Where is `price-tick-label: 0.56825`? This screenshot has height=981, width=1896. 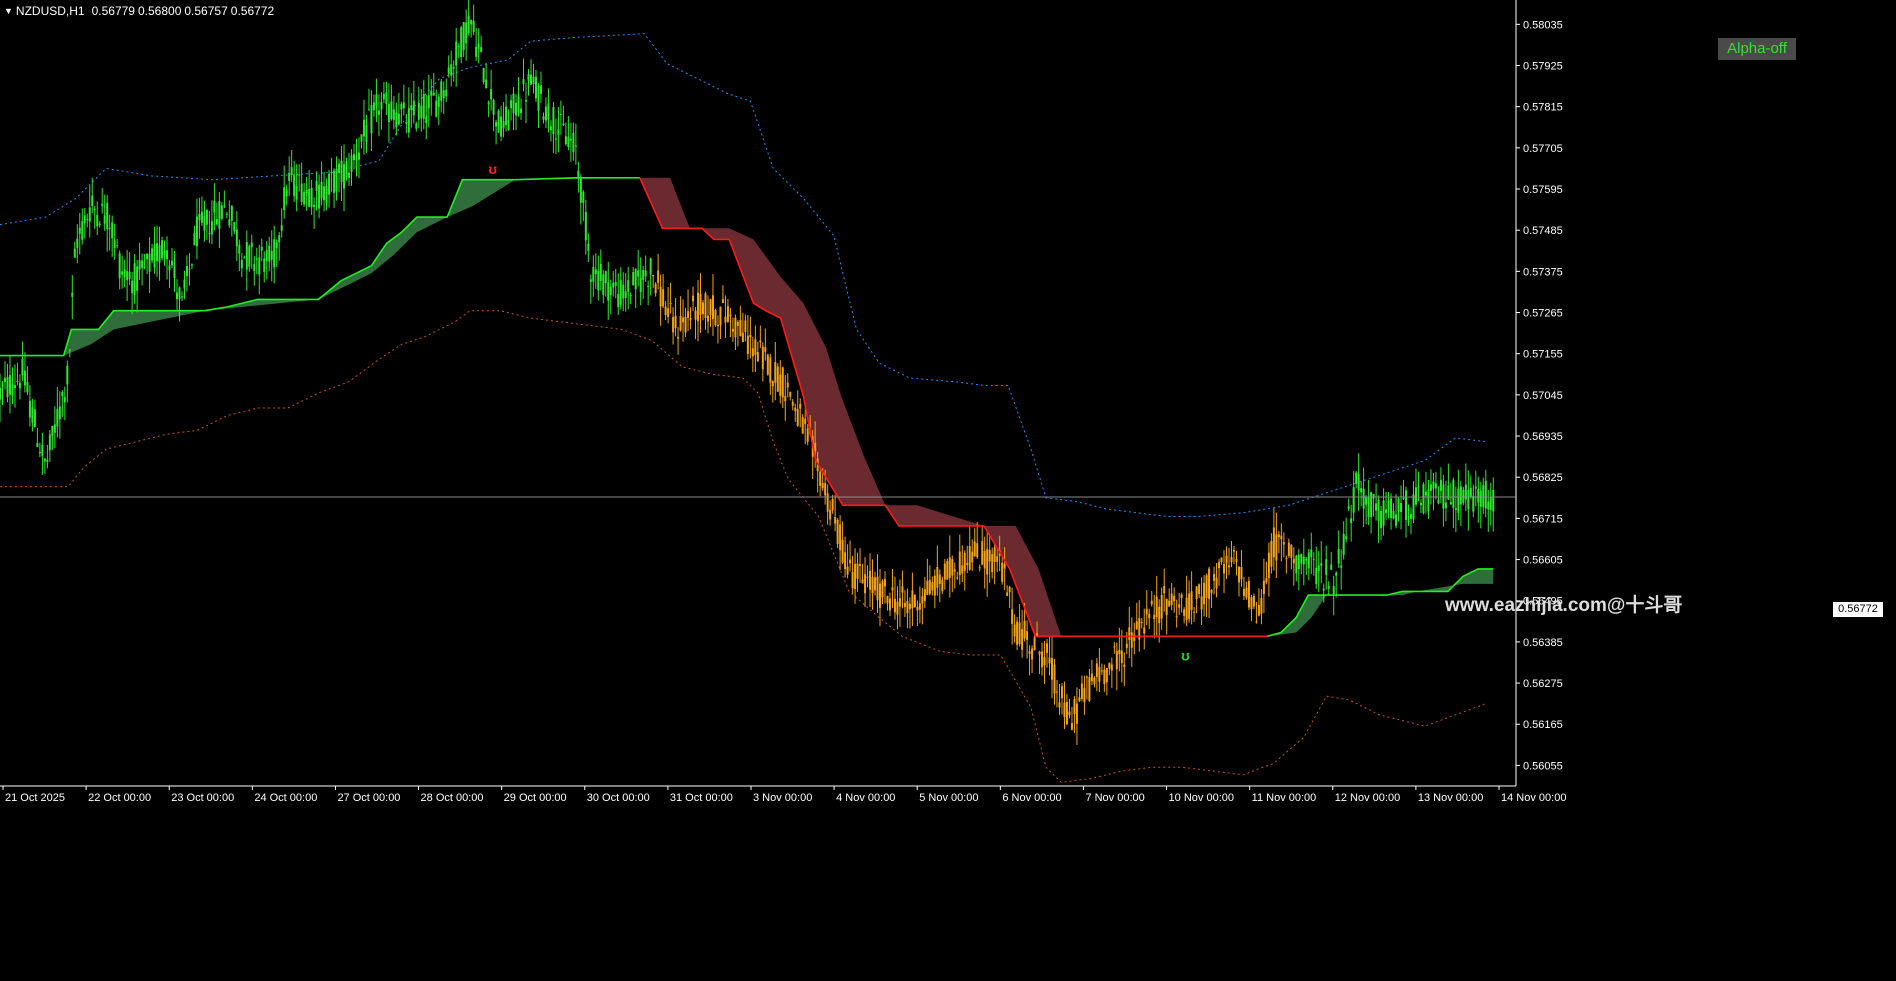 price-tick-label: 0.56825 is located at coordinates (1543, 478).